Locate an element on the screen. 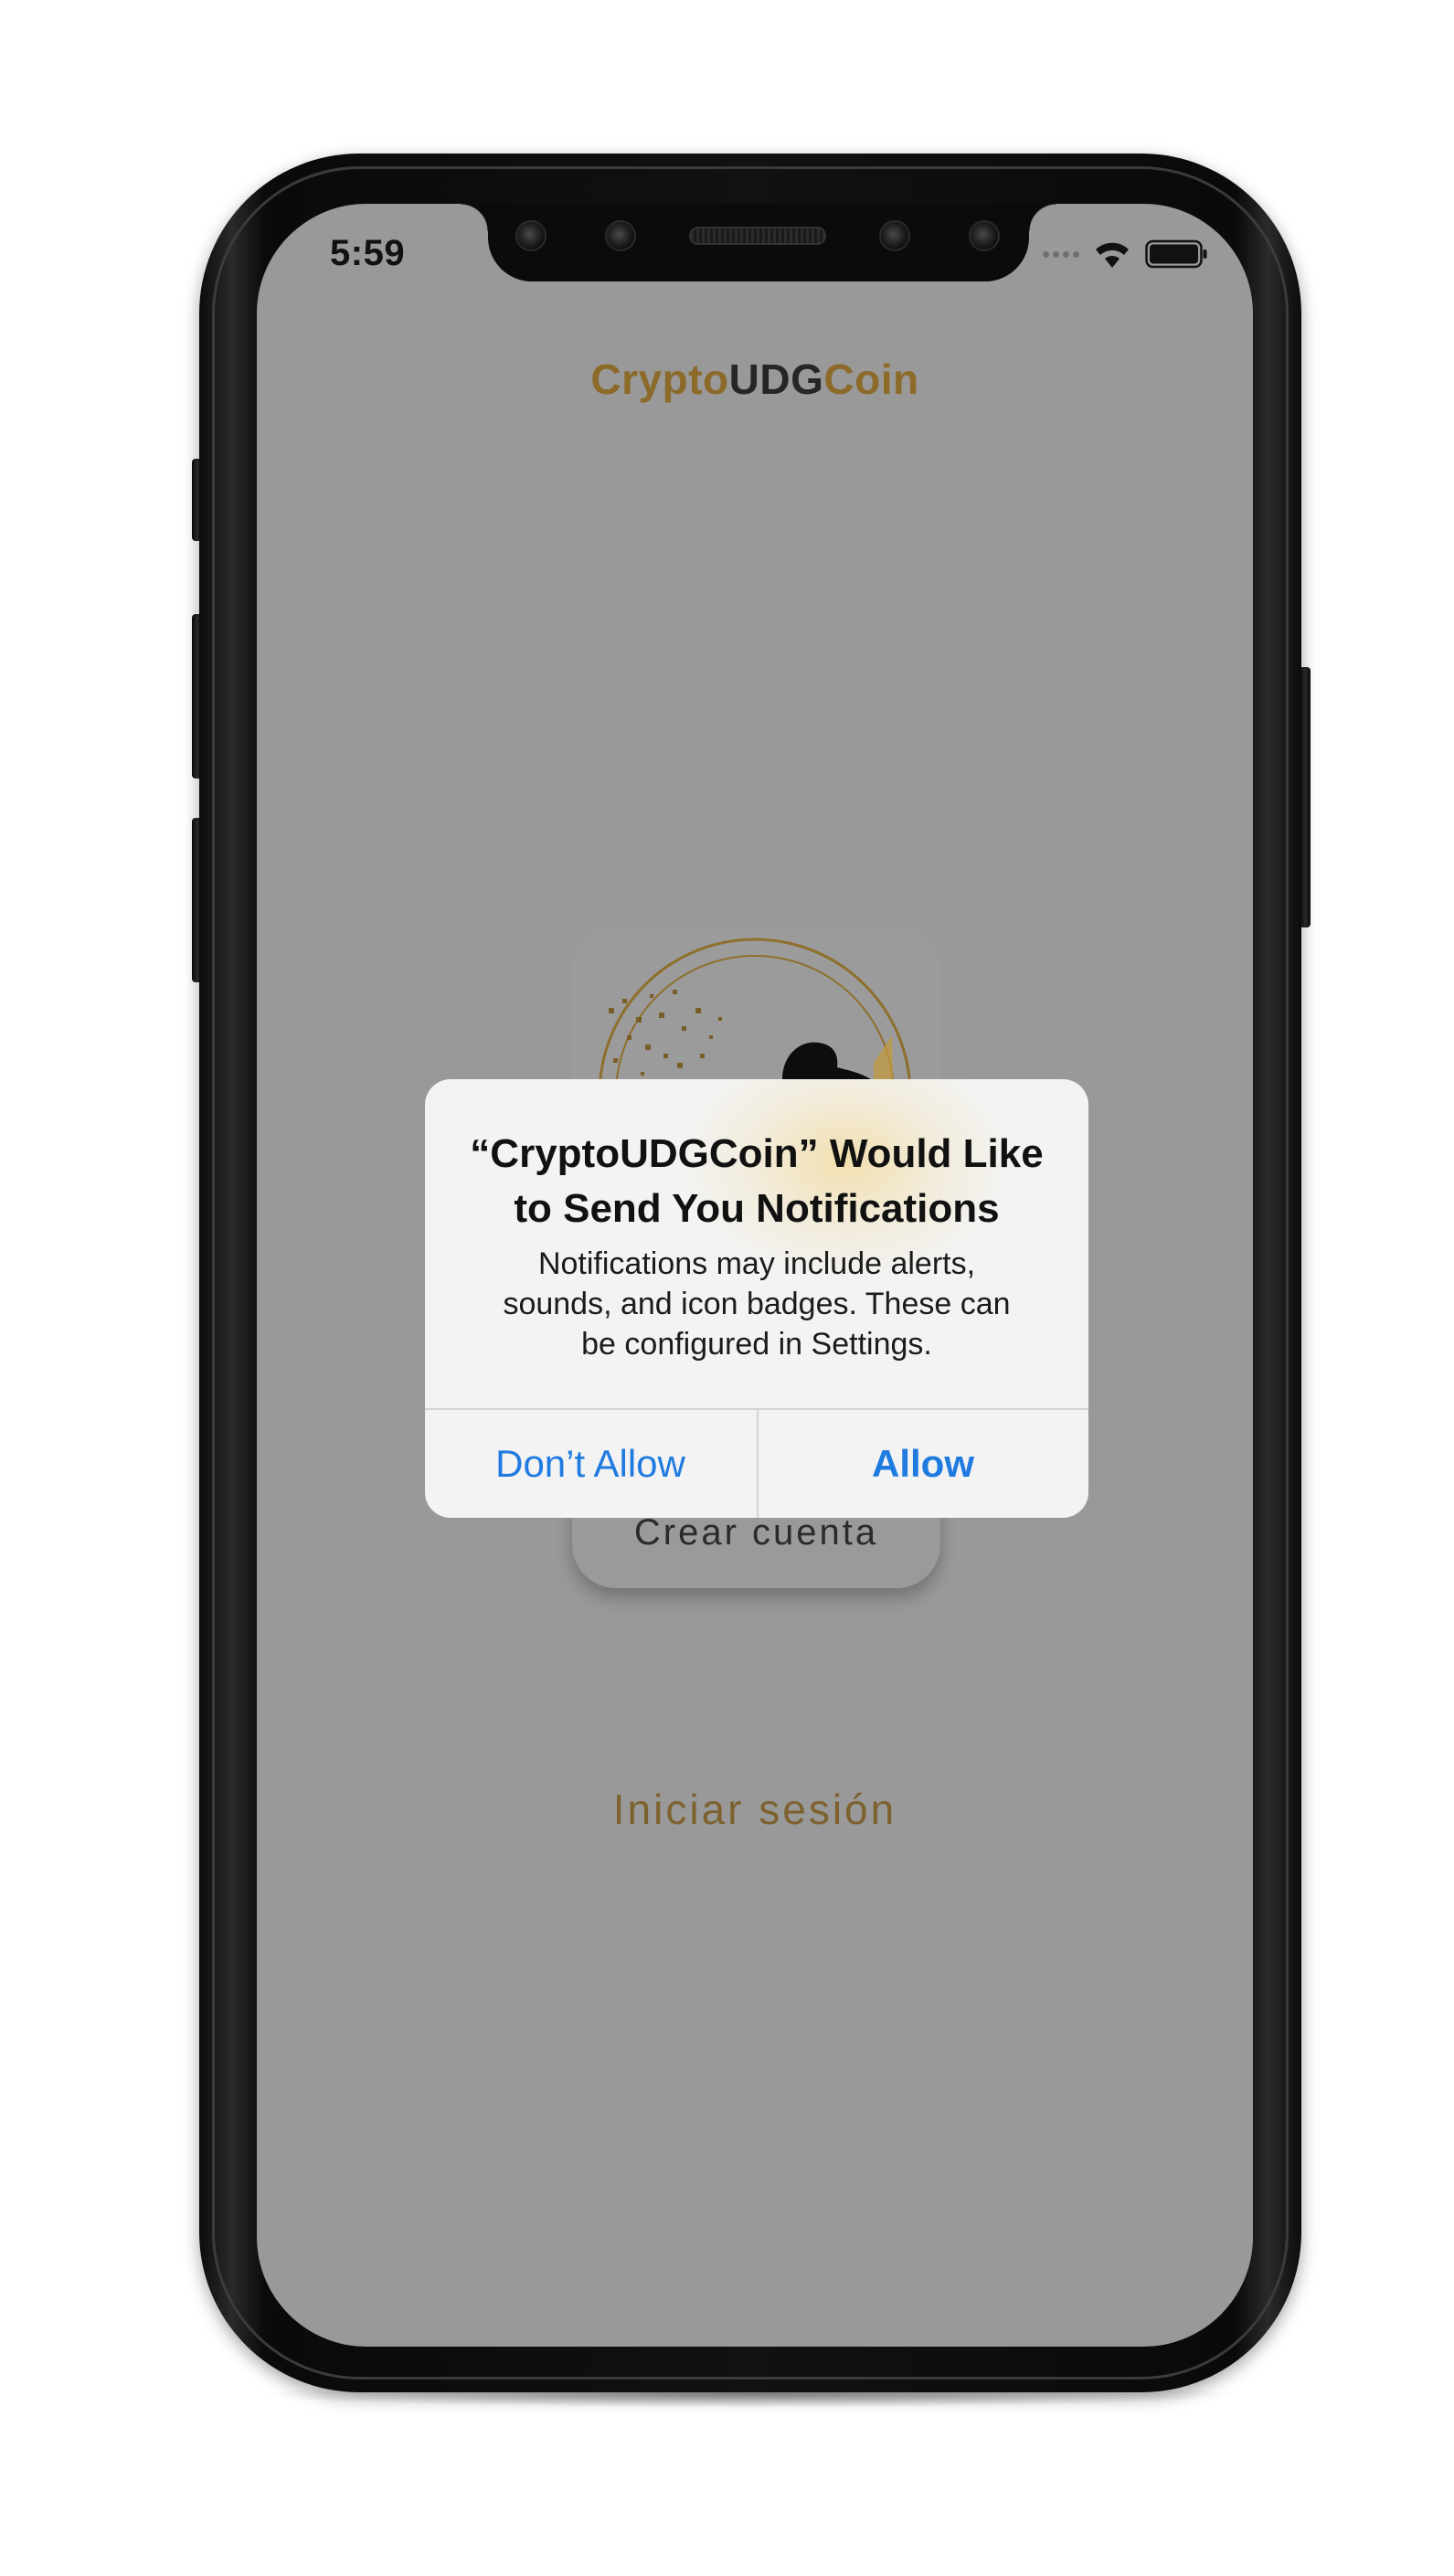  earpiece-speaker is located at coordinates (757, 236).